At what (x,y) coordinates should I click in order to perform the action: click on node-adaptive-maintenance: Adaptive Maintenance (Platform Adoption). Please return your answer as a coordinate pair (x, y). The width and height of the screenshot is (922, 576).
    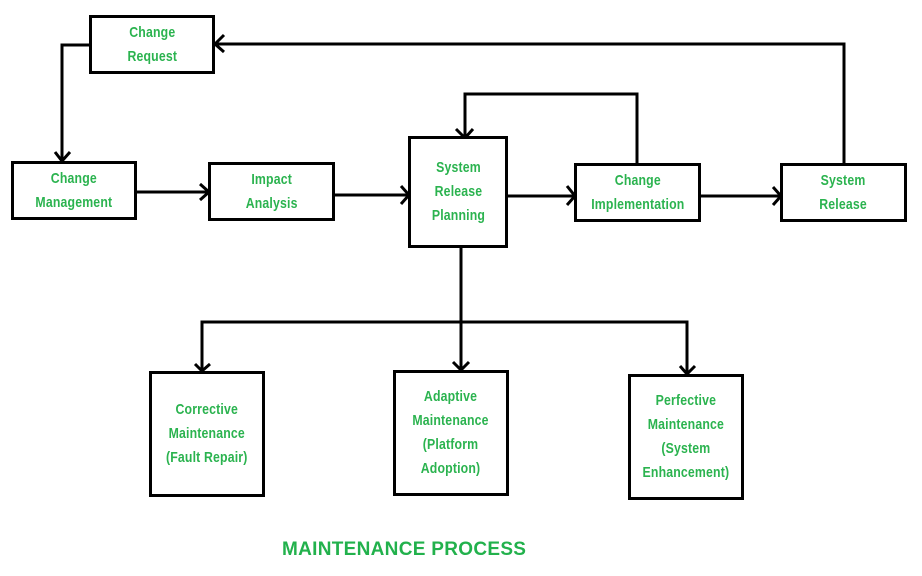
    Looking at the image, I should click on (451, 433).